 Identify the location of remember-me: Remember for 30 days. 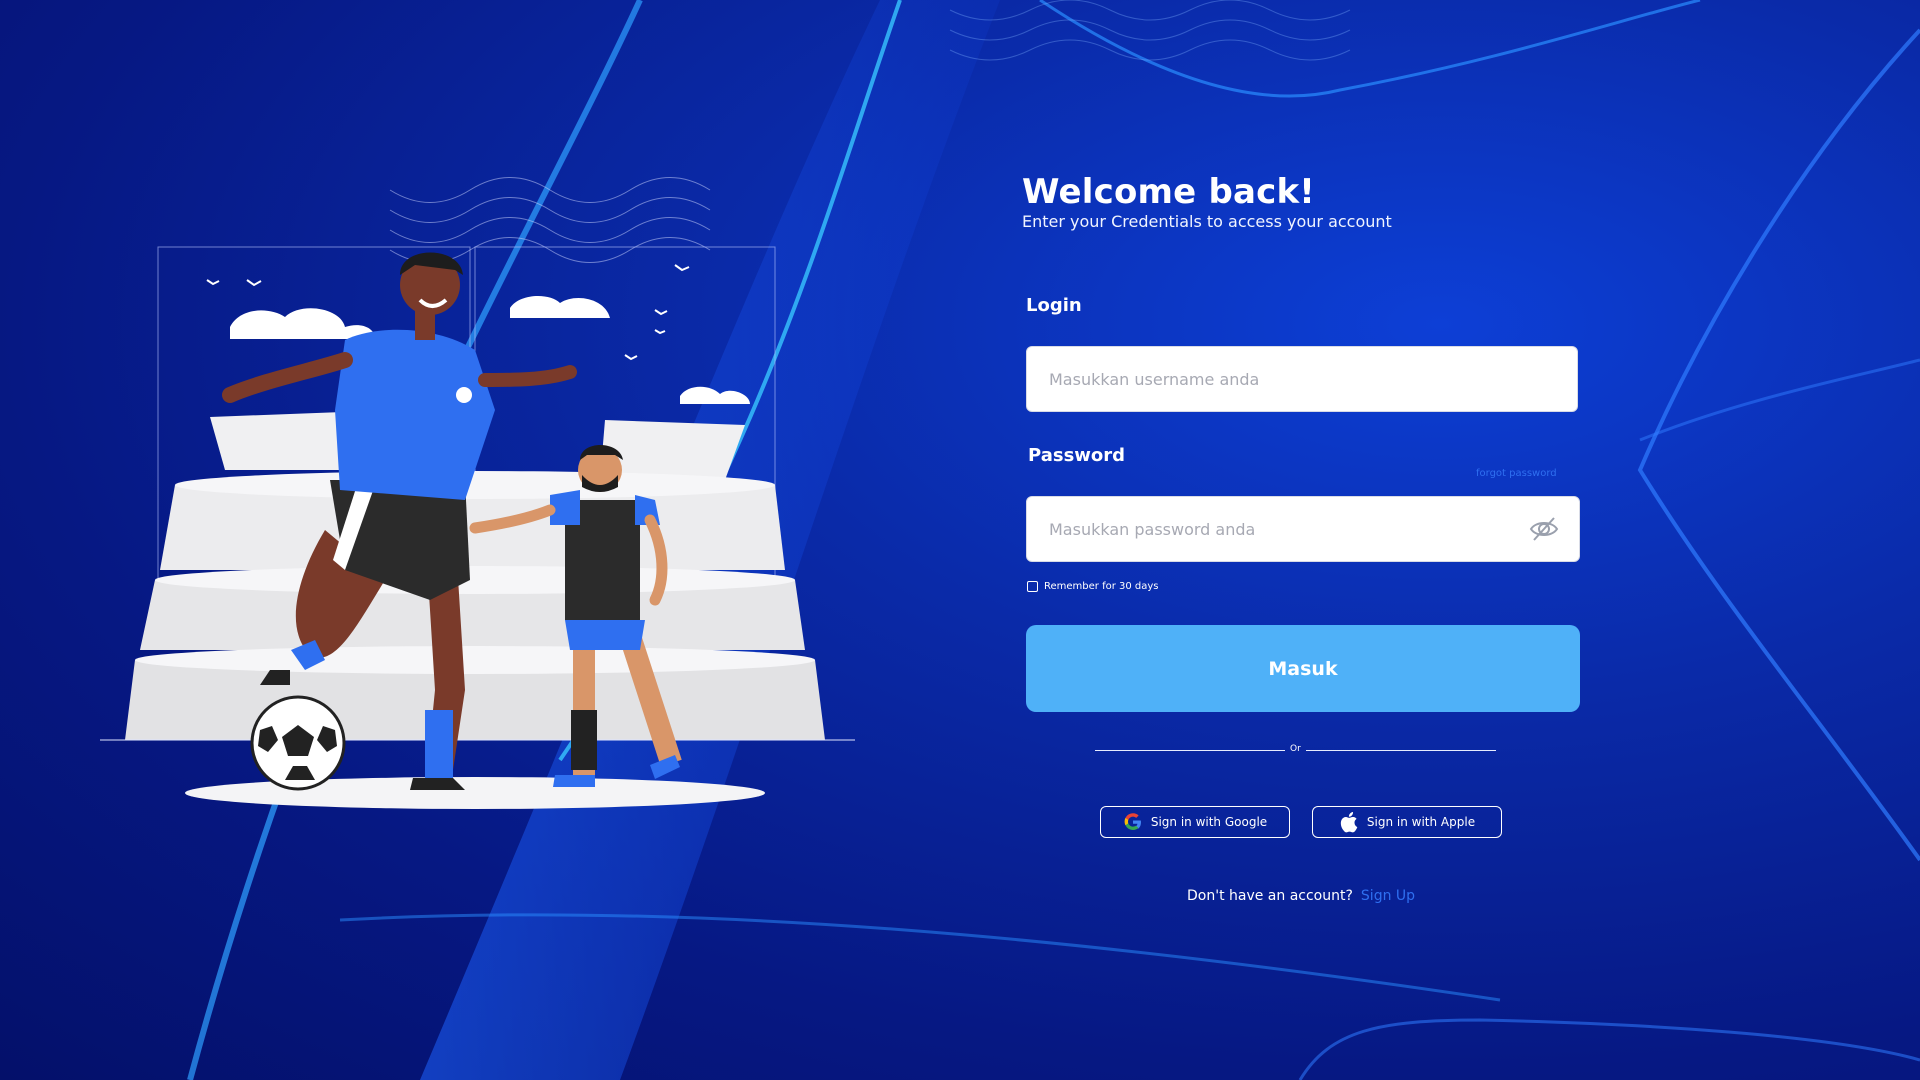
(1093, 586).